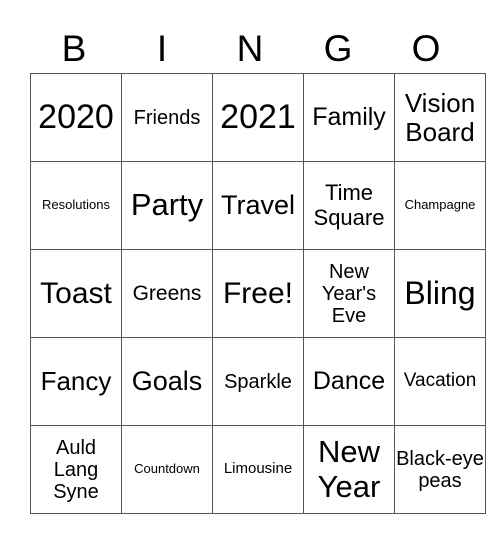 The image size is (500, 544). What do you see at coordinates (162, 48) in the screenshot?
I see `header-letter-i: I` at bounding box center [162, 48].